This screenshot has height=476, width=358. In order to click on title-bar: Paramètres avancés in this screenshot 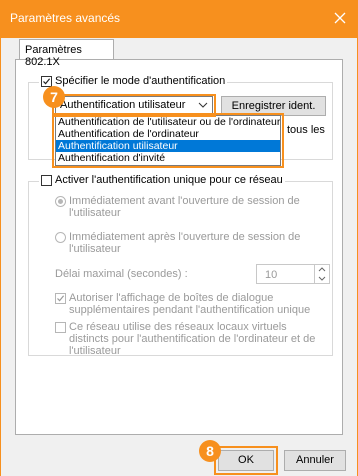, I will do `click(179, 19)`.